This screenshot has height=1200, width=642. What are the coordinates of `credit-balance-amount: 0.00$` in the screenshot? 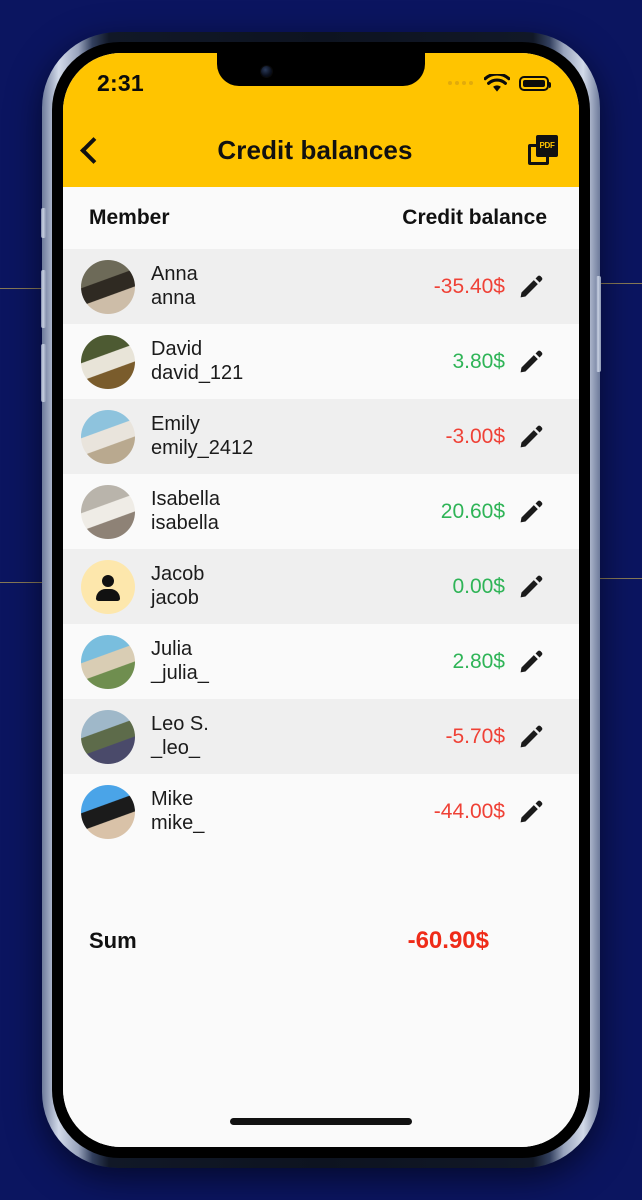 It's located at (478, 586).